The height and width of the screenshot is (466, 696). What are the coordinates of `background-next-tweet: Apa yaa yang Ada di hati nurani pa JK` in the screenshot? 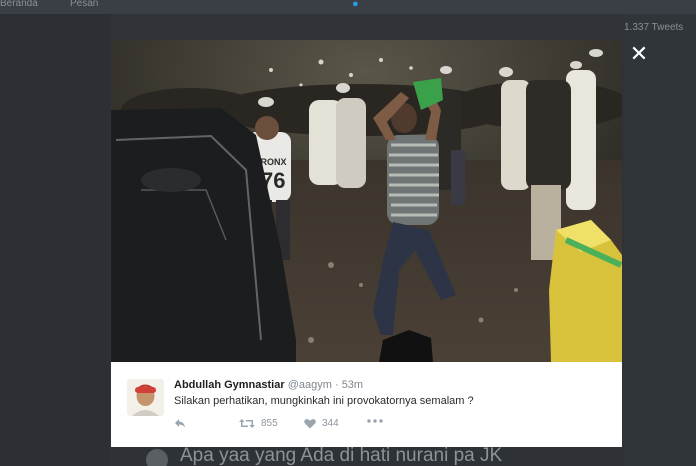 It's located at (367, 456).